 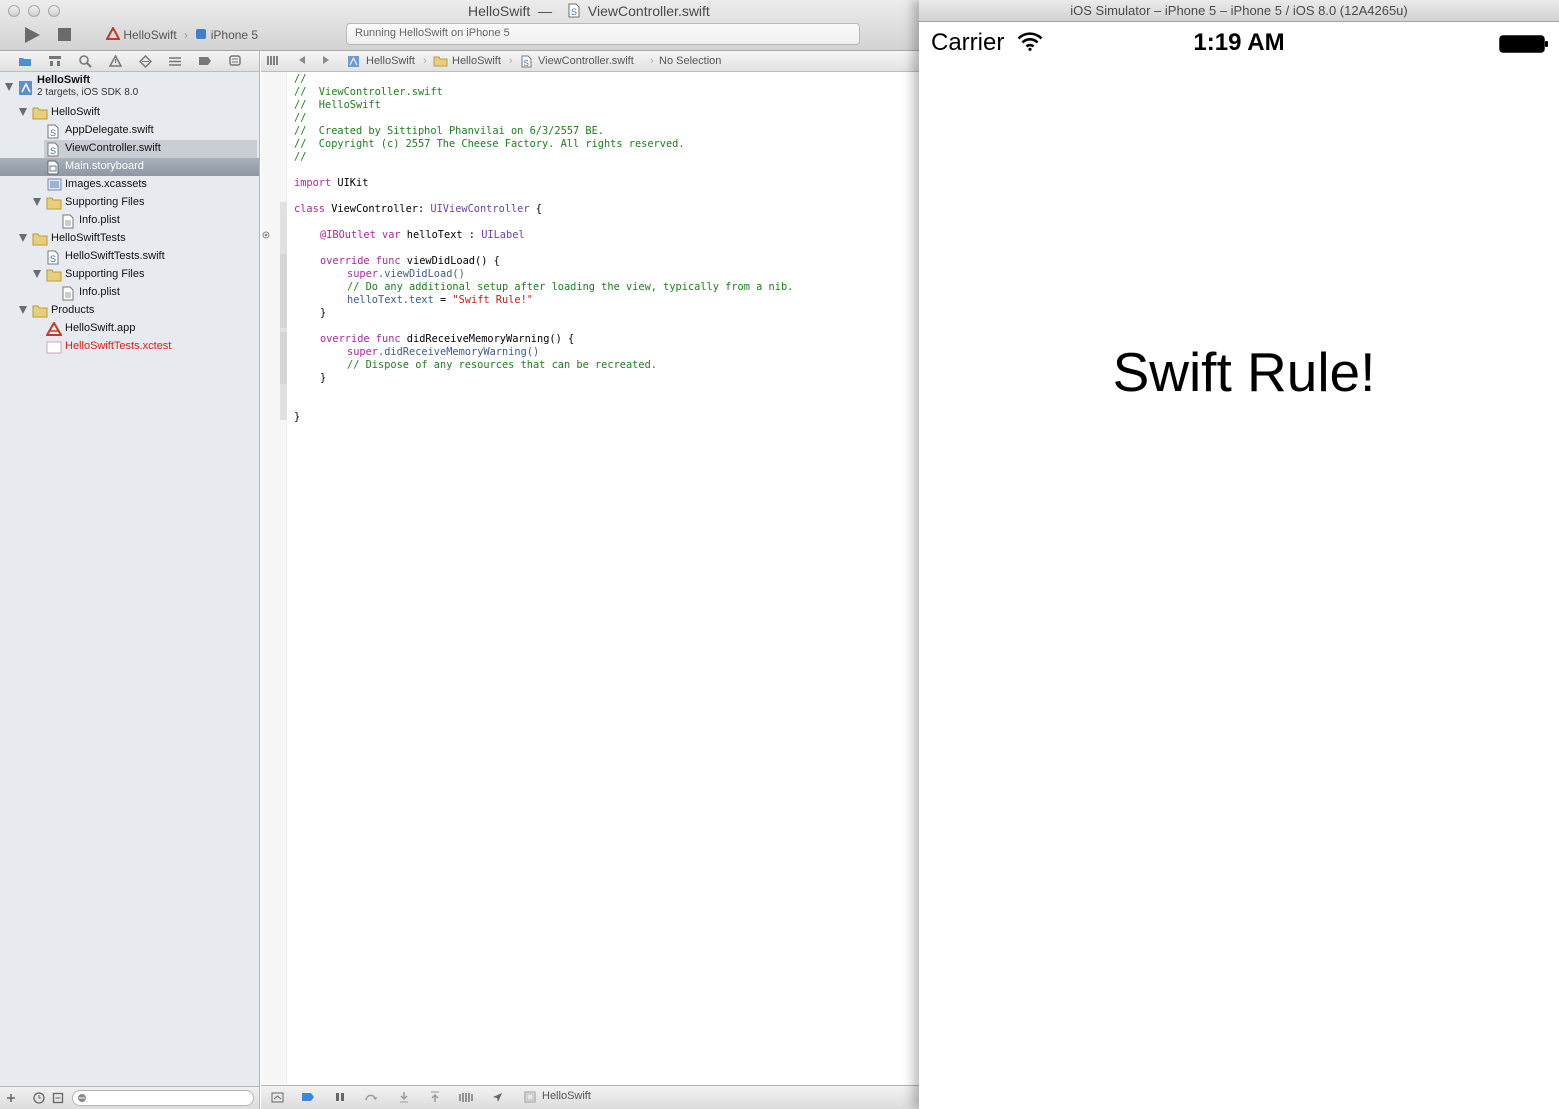 What do you see at coordinates (55, 61) in the screenshot?
I see `symbol-hierarchy-icon` at bounding box center [55, 61].